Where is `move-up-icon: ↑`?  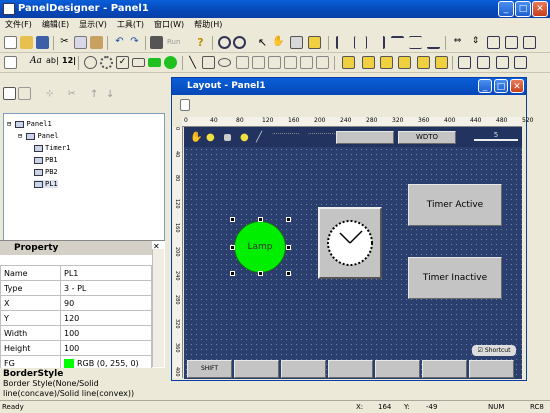 move-up-icon: ↑ is located at coordinates (96, 95).